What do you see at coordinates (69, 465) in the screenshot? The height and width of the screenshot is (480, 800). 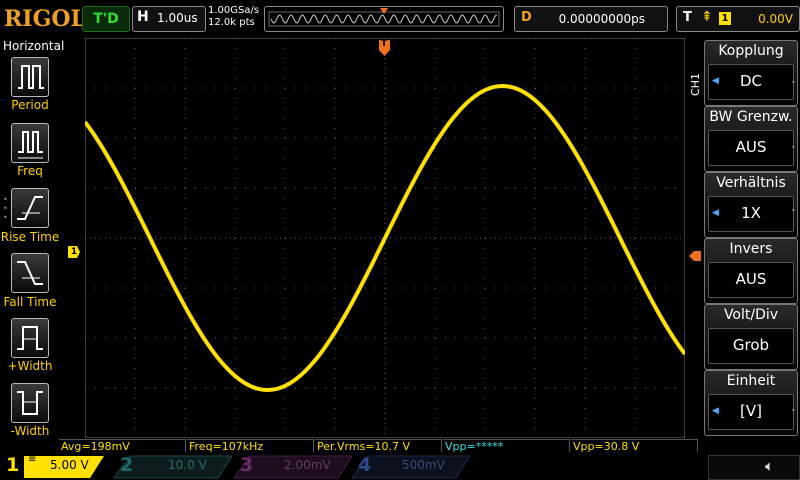 I see `channel1-scale: 5.00 V` at bounding box center [69, 465].